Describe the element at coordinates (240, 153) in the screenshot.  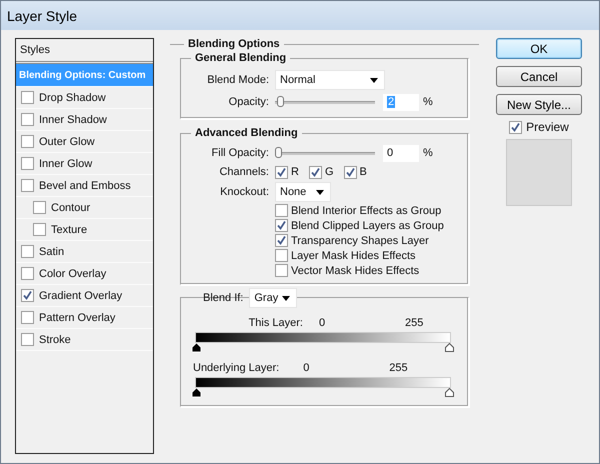
I see `field-label: Fill Opacity:` at that location.